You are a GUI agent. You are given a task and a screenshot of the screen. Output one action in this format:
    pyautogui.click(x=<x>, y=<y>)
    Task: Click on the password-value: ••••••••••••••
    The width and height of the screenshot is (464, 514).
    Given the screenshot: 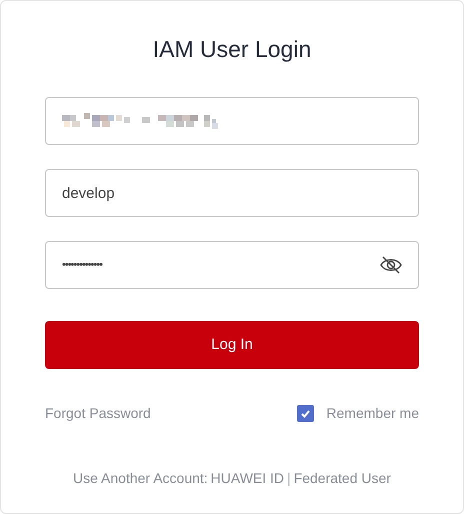 What is the action you would take?
    pyautogui.click(x=82, y=265)
    